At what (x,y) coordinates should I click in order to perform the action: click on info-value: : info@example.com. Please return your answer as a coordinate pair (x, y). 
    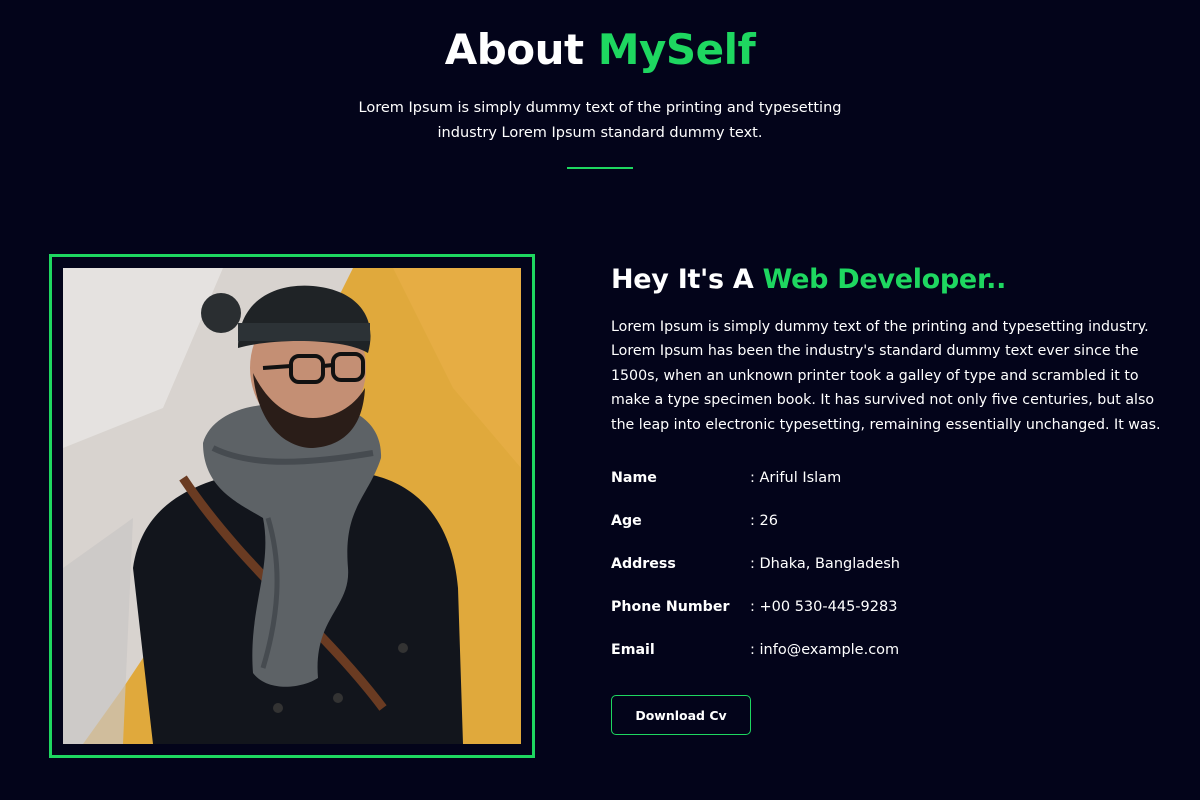
    Looking at the image, I should click on (825, 650).